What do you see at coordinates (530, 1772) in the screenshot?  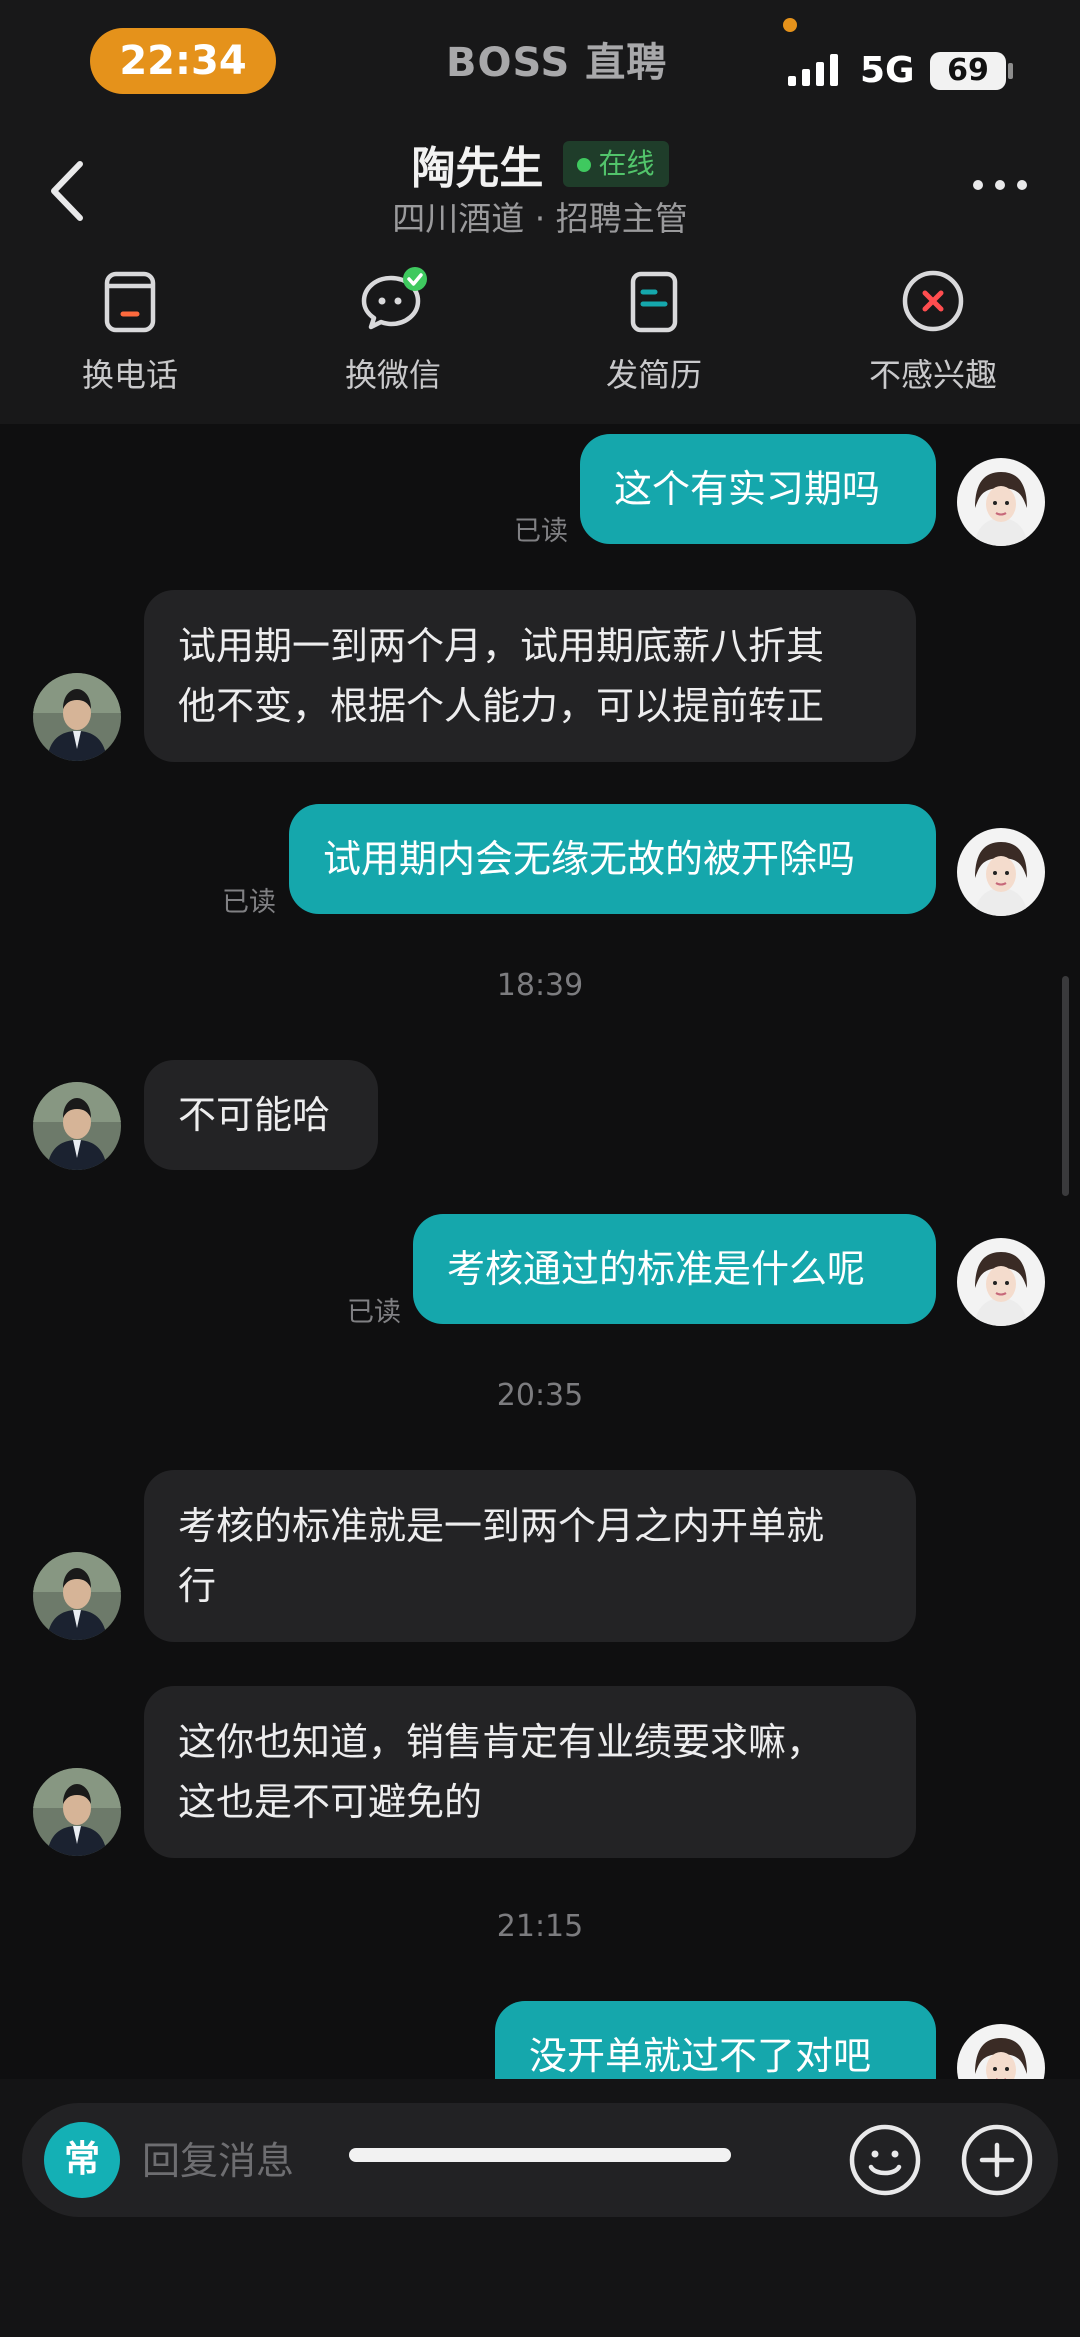 I see `contact-message-bubble: 这你也知道，销售肯定有业绩要求嘛， 这也是不可避免的` at bounding box center [530, 1772].